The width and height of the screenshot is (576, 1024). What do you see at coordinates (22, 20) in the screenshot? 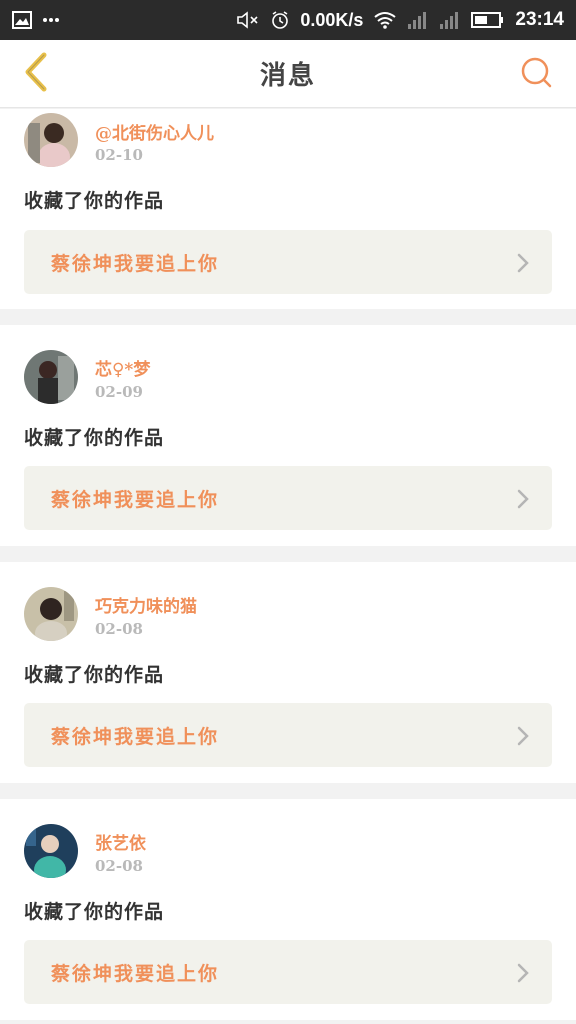
I see `image-icon` at bounding box center [22, 20].